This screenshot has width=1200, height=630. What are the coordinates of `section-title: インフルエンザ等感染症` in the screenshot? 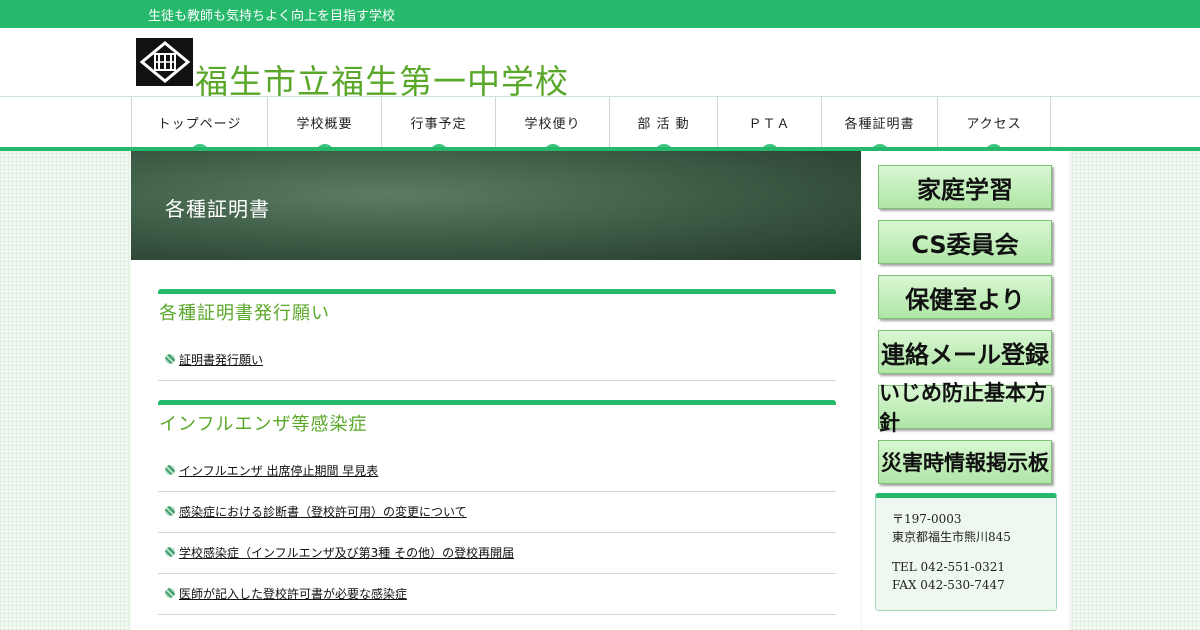 It's located at (263, 424).